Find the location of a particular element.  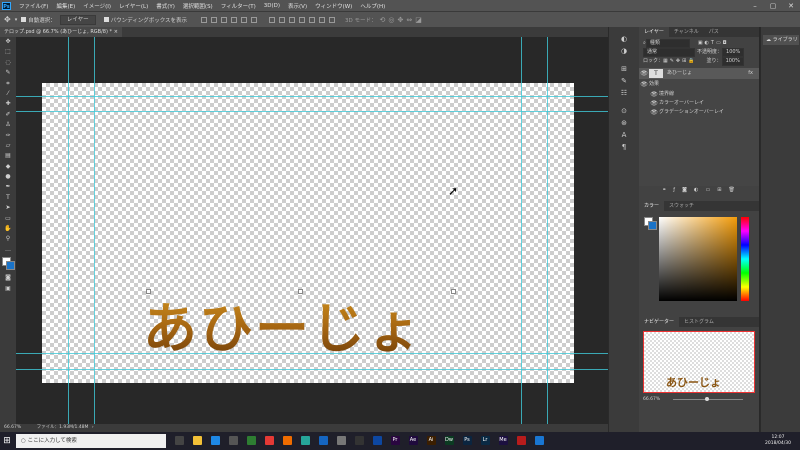

type-tool-icon: T is located at coordinates (8, 198).